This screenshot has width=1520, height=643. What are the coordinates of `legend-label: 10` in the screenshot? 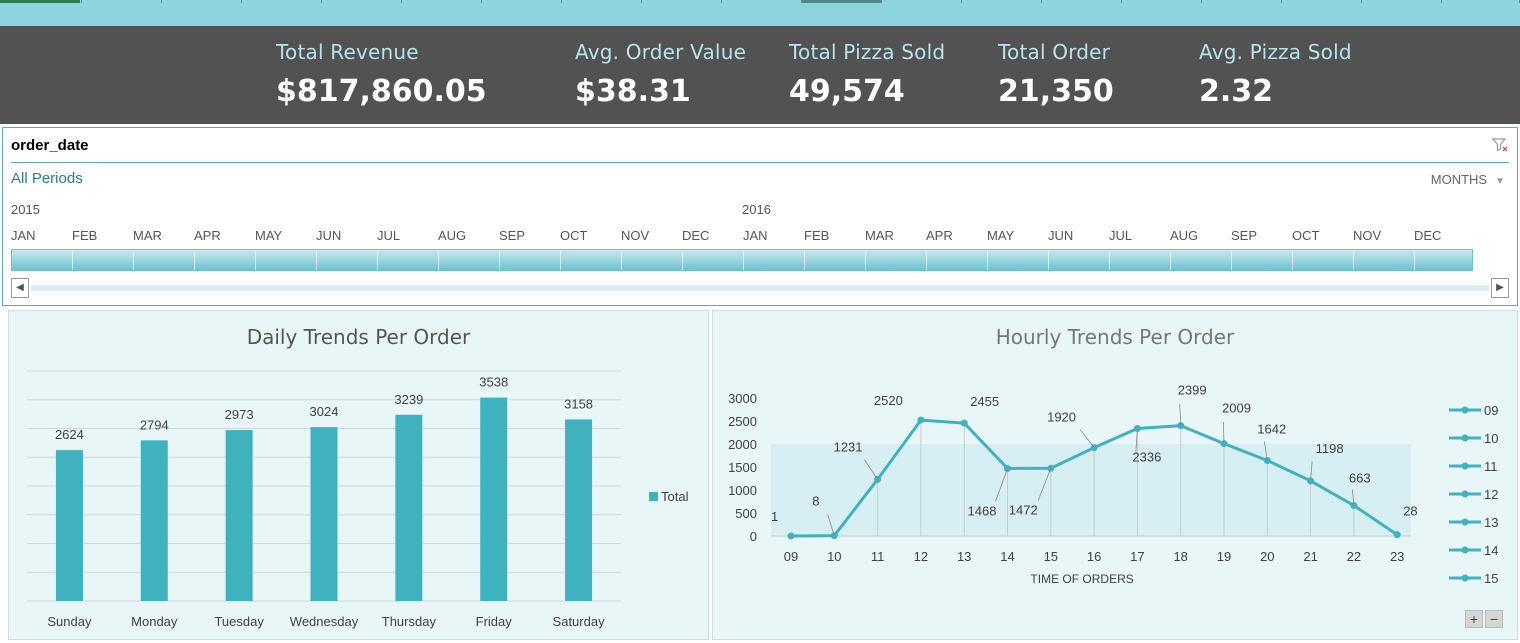 It's located at (1491, 438).